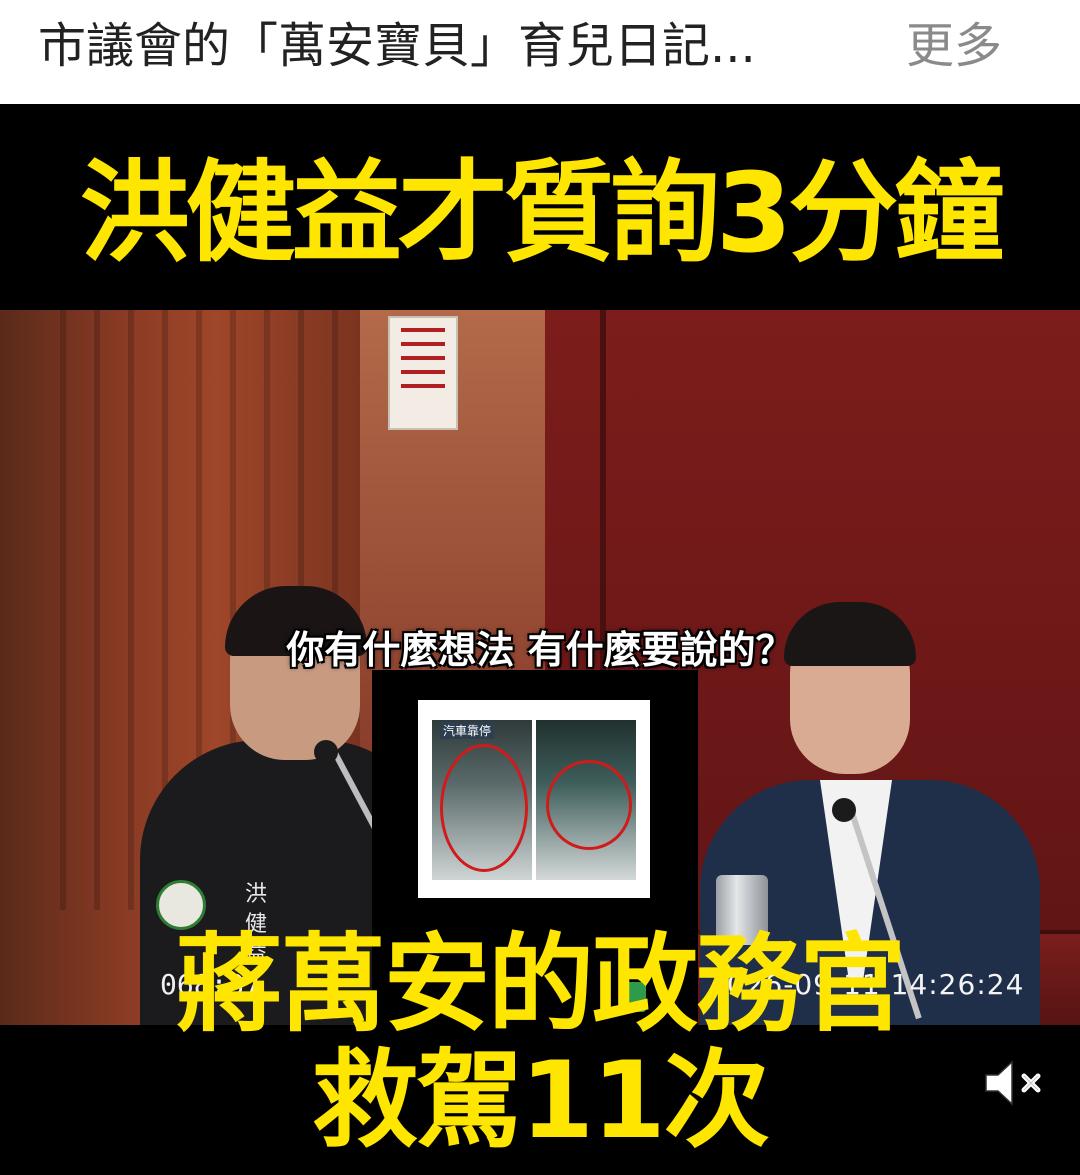 This screenshot has width=1080, height=1175. What do you see at coordinates (255, 894) in the screenshot?
I see `jacket-name-char: 洪` at bounding box center [255, 894].